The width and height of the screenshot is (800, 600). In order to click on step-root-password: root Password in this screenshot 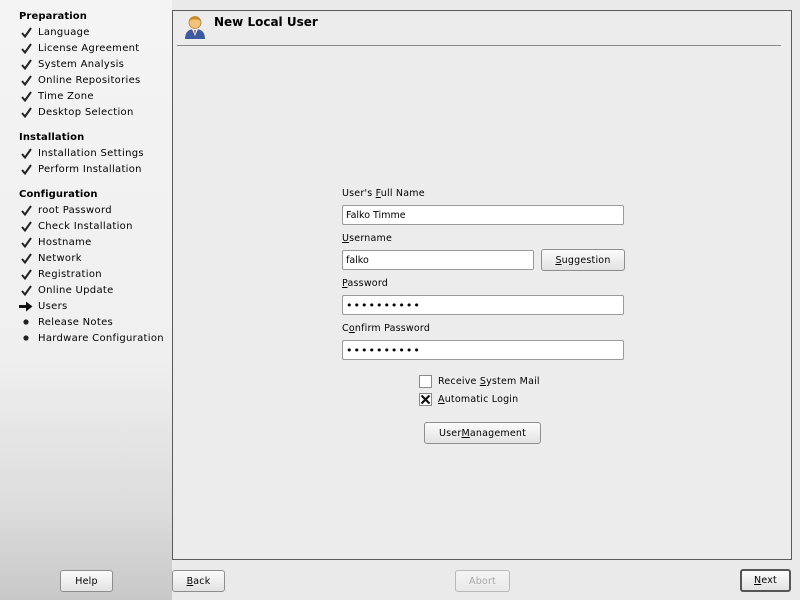, I will do `click(65, 210)`.